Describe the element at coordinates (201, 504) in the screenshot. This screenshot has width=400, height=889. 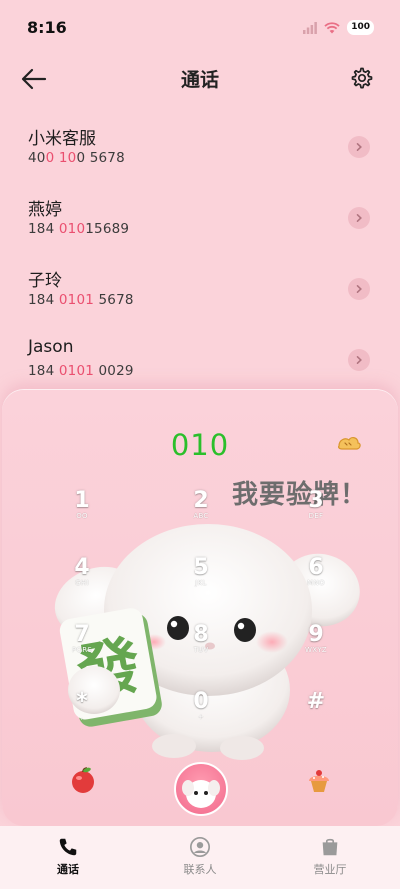
I see `keypad-key-2: 2 ABC` at that location.